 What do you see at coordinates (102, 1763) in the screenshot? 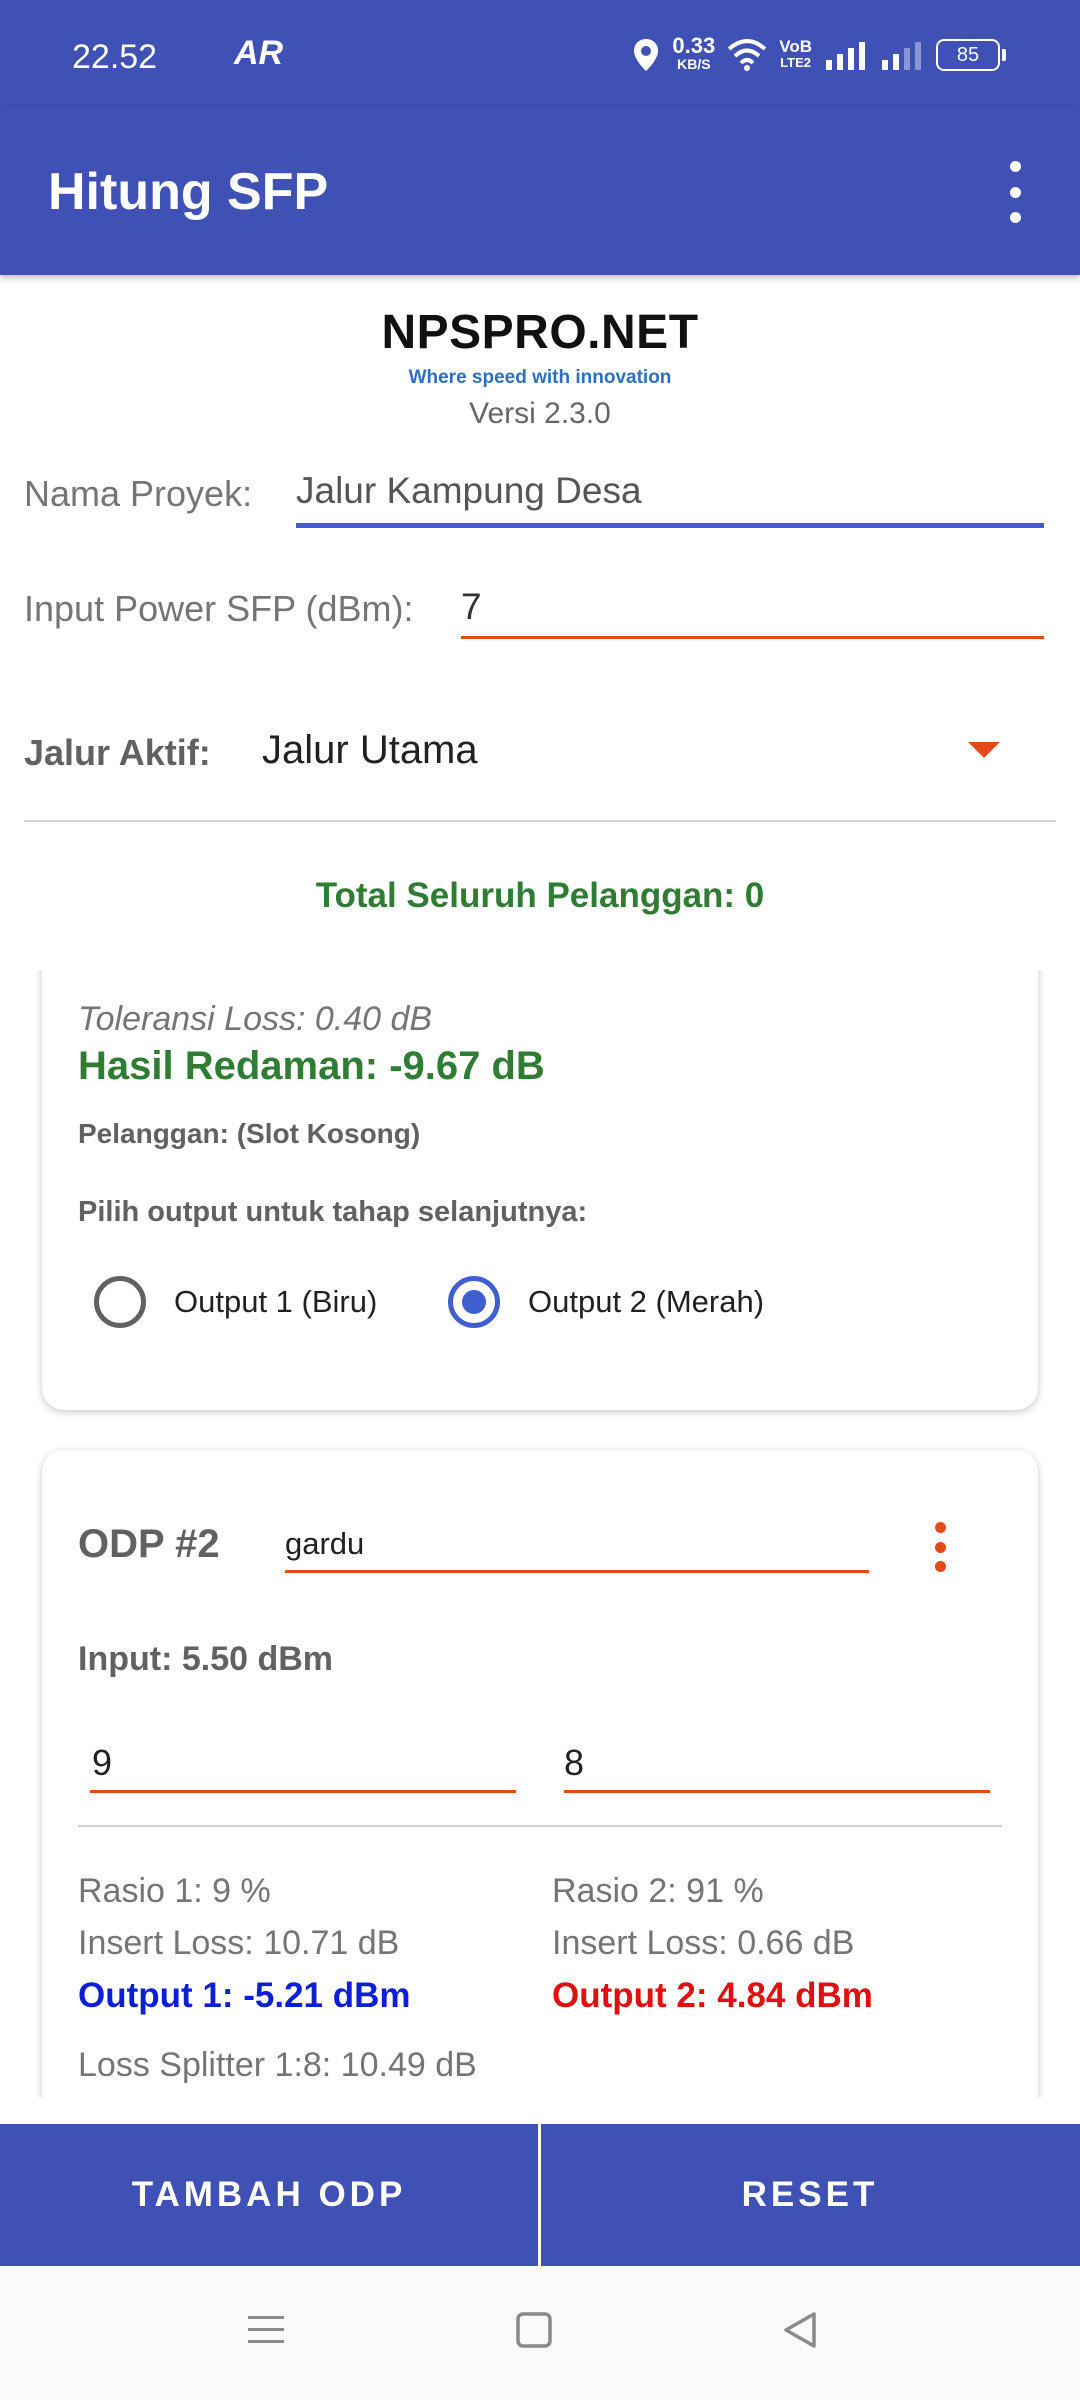
I see `splitter-ratio-input-1: 9` at bounding box center [102, 1763].